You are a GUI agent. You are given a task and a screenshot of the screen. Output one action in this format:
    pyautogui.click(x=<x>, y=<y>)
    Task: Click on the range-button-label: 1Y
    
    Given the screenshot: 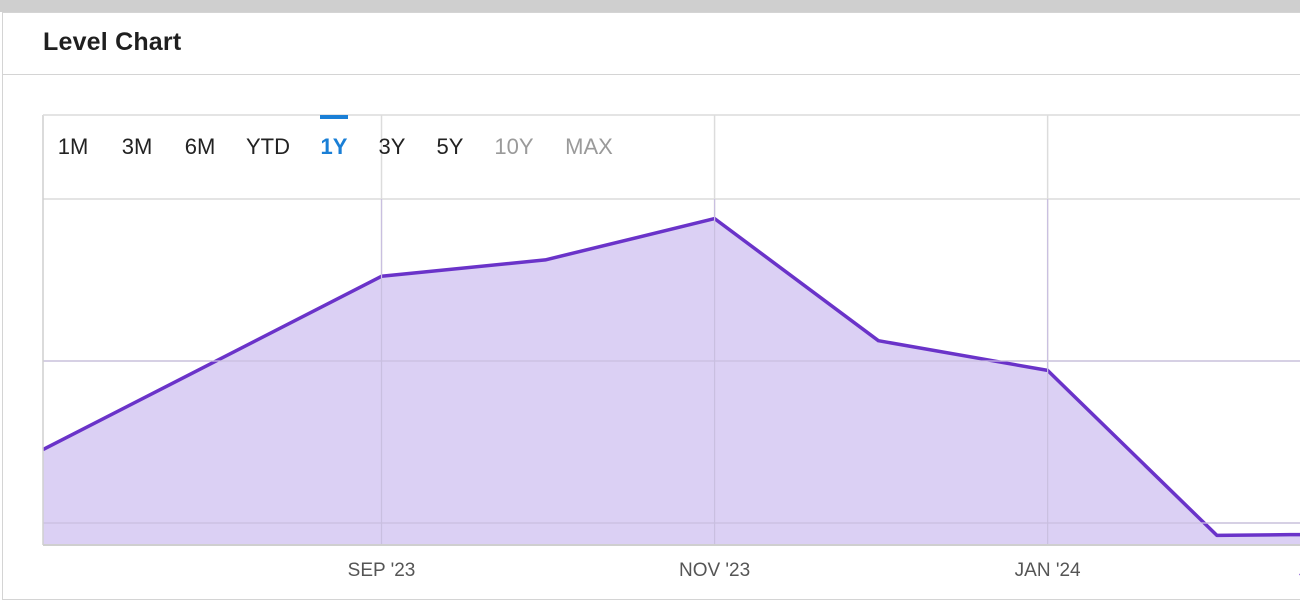 What is the action you would take?
    pyautogui.click(x=334, y=146)
    